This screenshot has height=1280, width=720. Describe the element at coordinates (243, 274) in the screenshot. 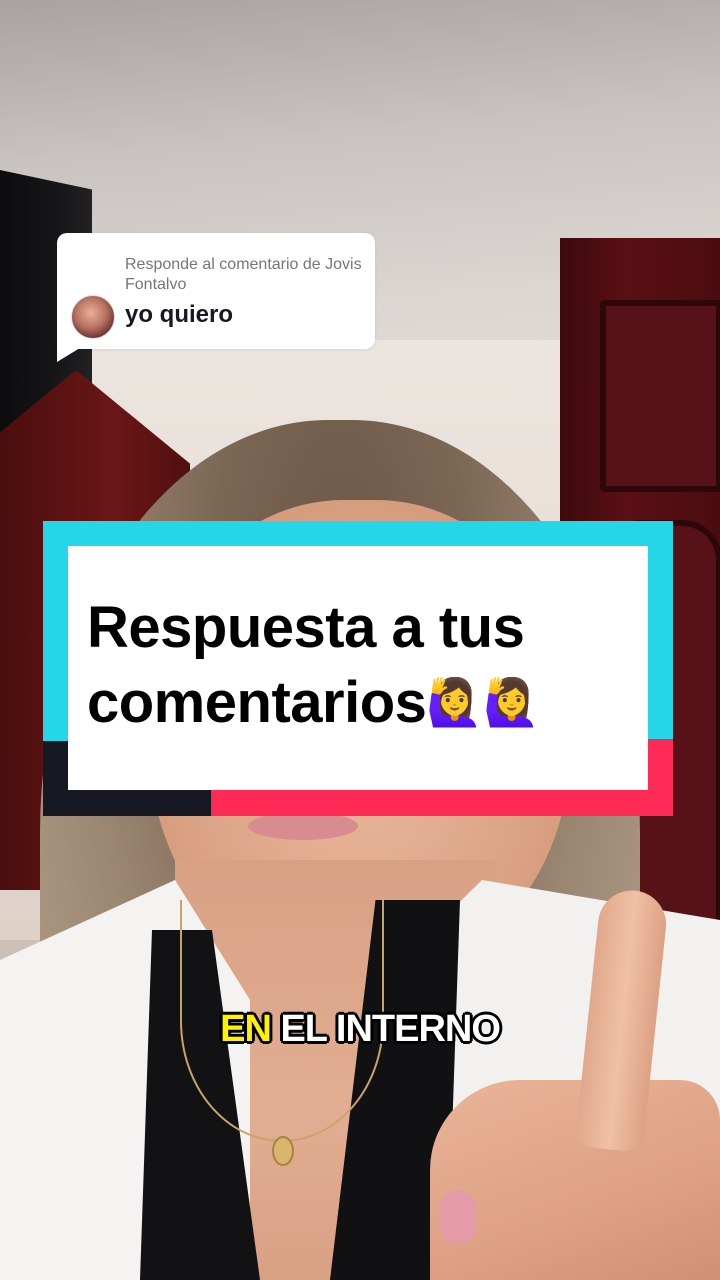

I see `reply-header: Responde al comentario de Jovis Fontalvo` at that location.